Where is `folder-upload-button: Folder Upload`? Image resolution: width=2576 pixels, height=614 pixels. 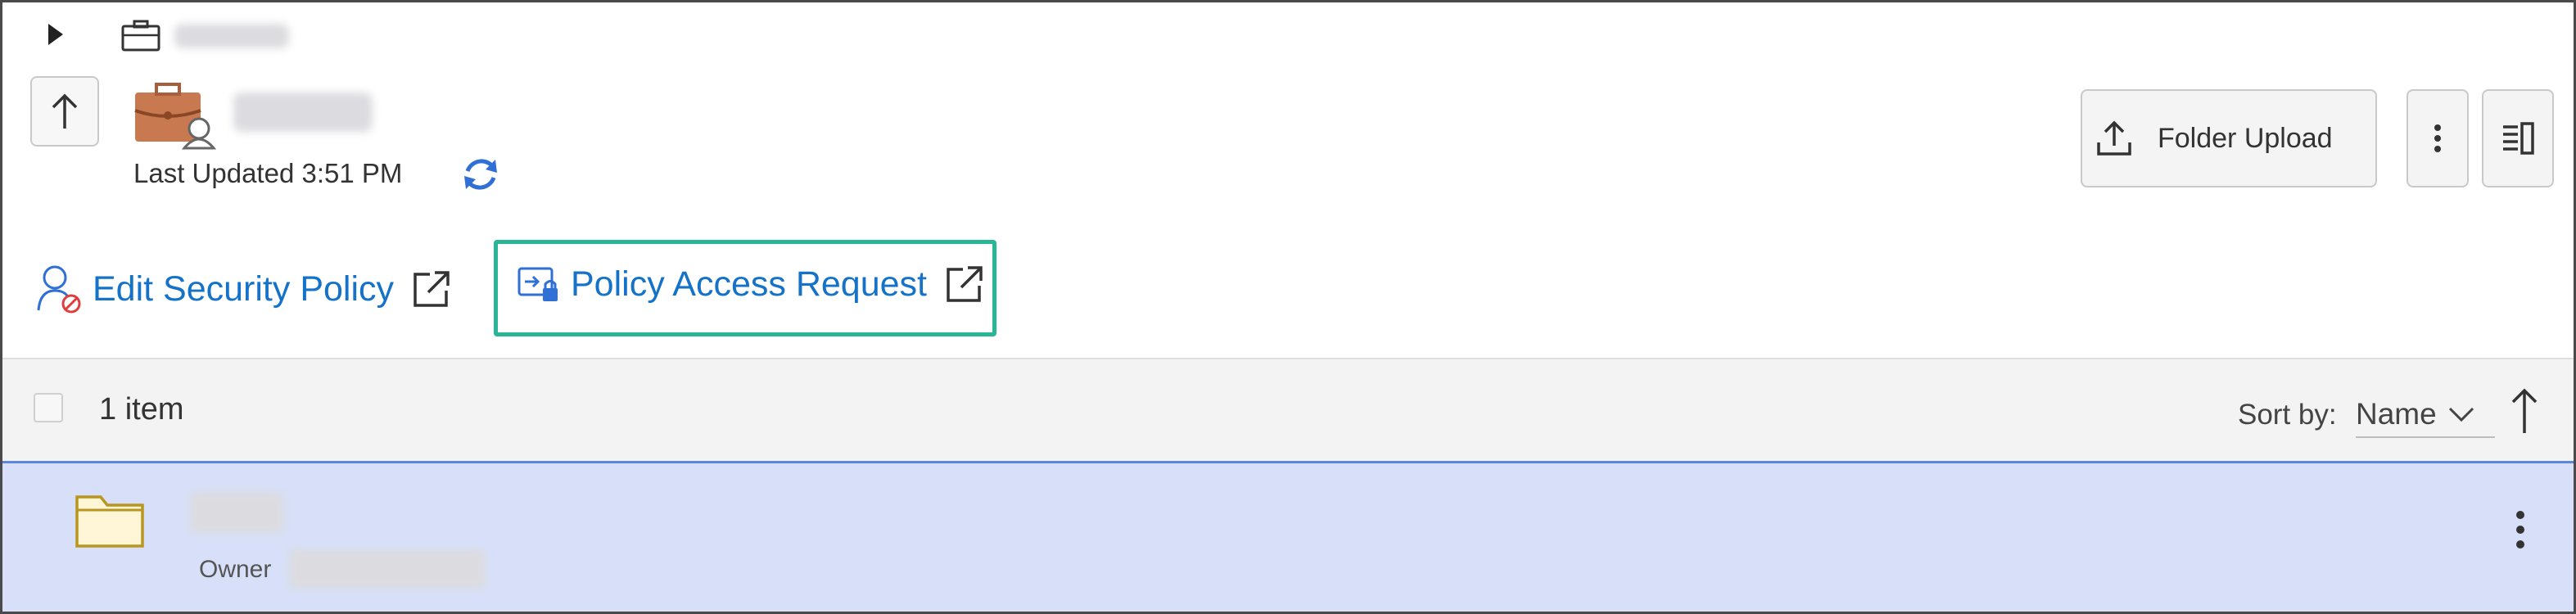 folder-upload-button: Folder Upload is located at coordinates (2229, 138).